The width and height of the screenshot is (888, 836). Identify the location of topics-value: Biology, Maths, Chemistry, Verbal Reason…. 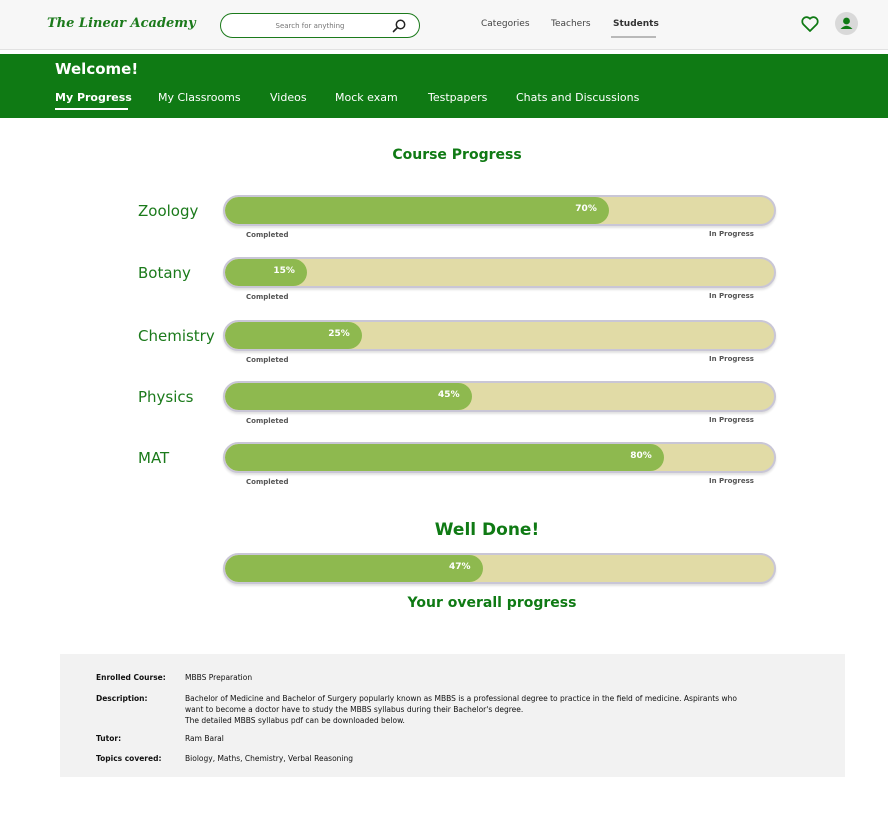
(269, 758).